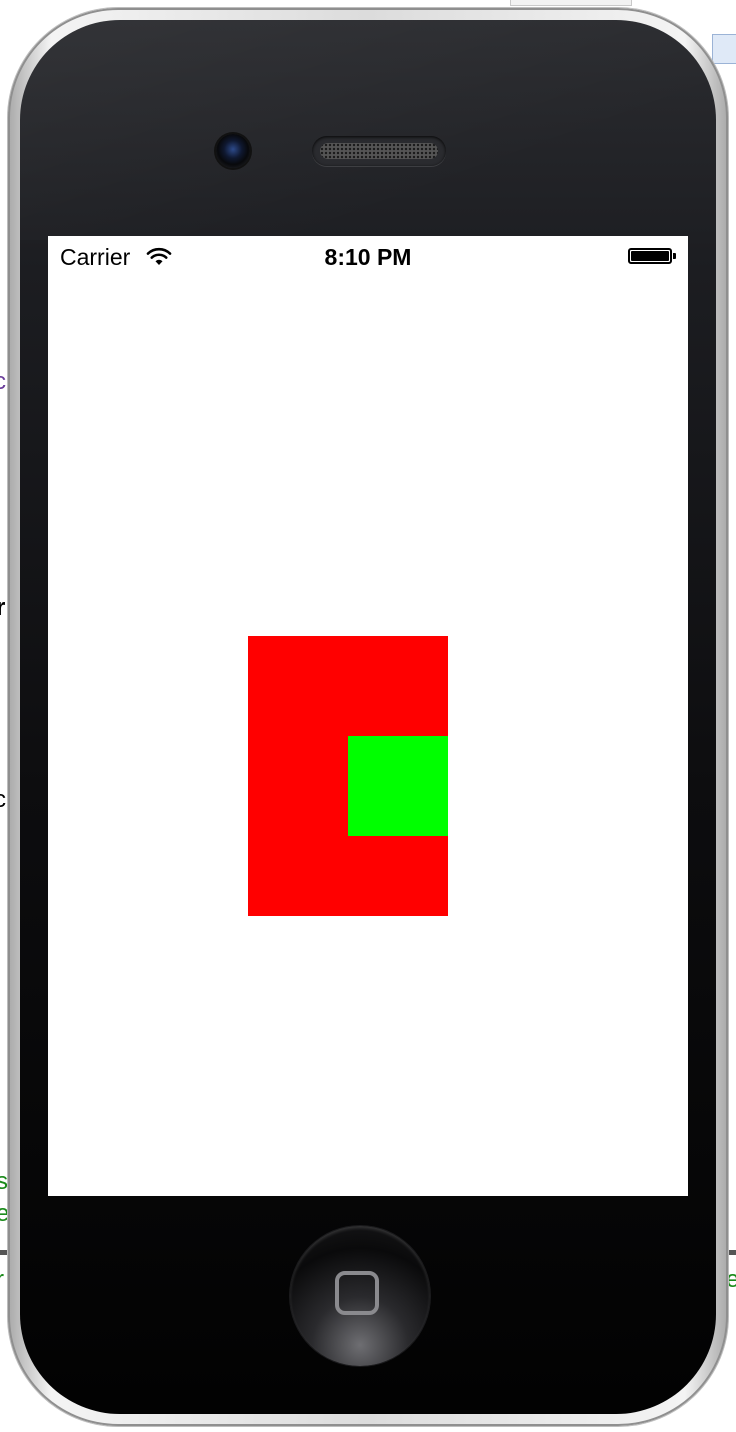  I want to click on speaker-grill-icon, so click(379, 151).